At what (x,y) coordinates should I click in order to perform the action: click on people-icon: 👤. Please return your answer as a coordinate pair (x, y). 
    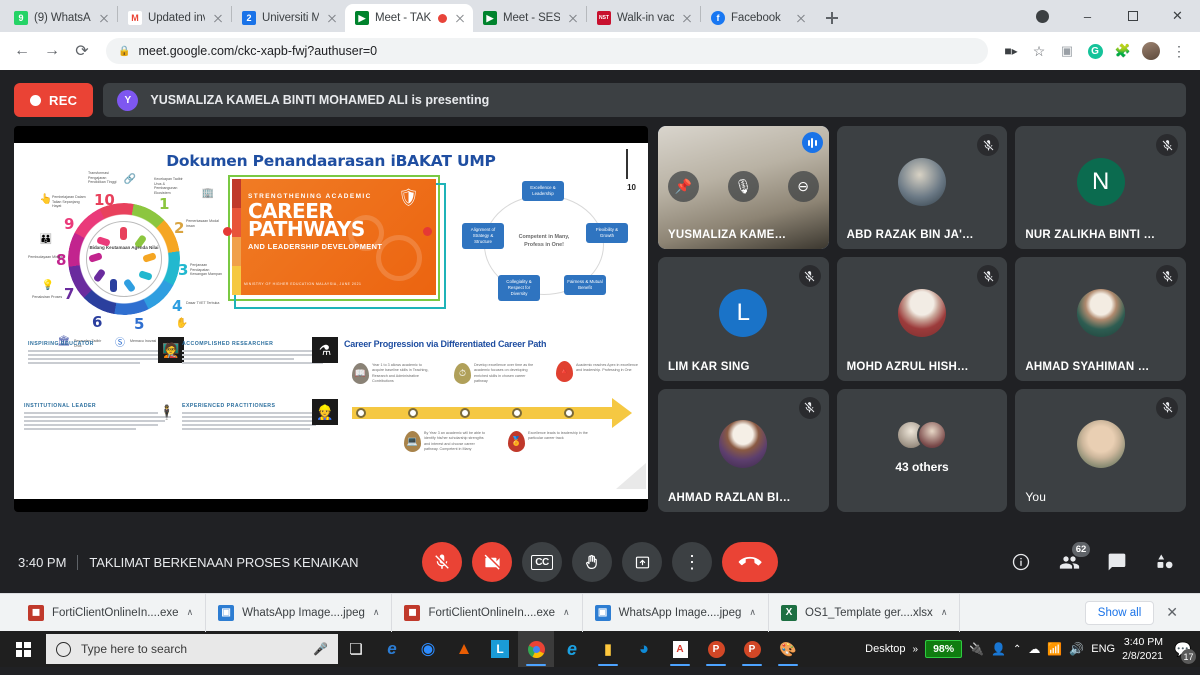
    Looking at the image, I should click on (998, 649).